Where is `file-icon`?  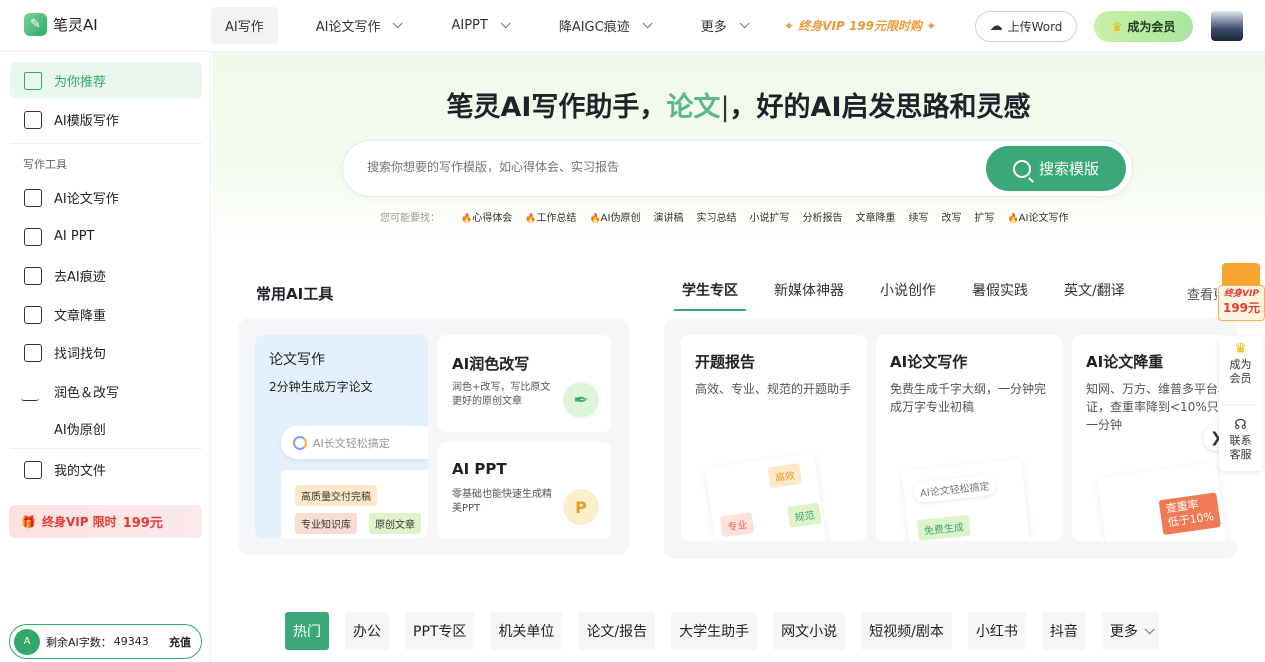 file-icon is located at coordinates (33, 469).